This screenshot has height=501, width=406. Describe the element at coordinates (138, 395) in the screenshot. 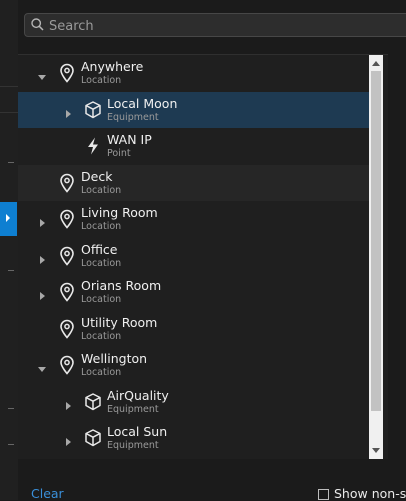

I see `tree-item-title: AirQuality` at that location.